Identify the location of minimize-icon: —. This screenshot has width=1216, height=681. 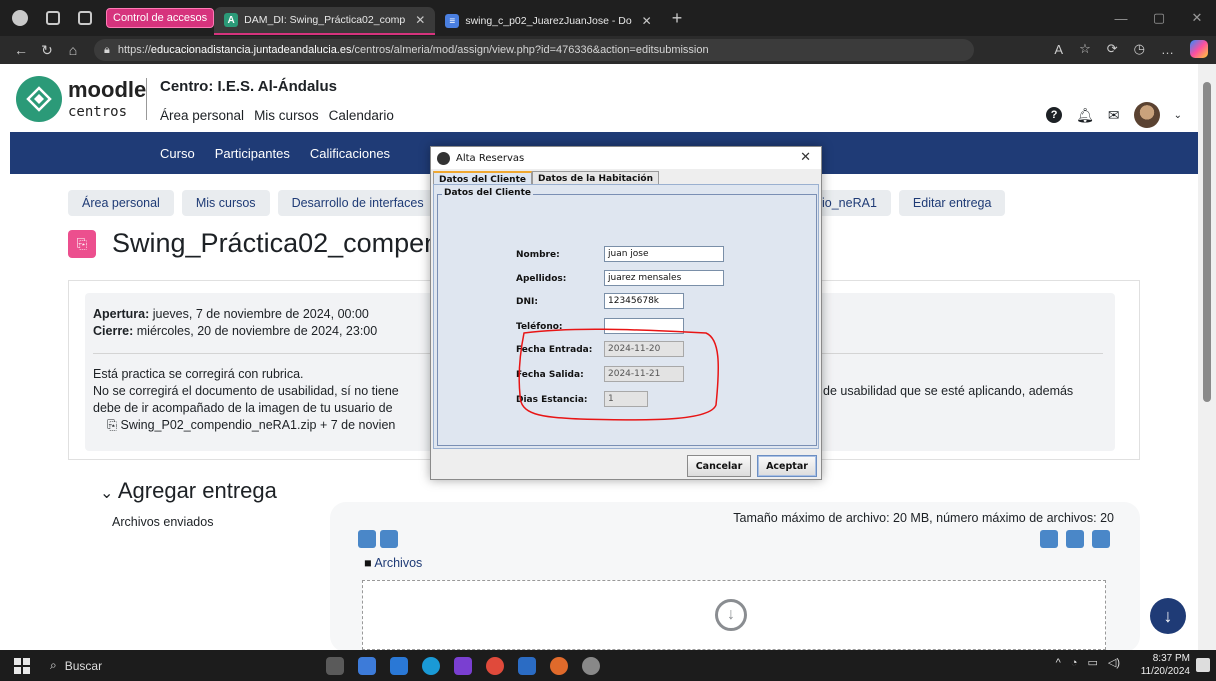
(1121, 18).